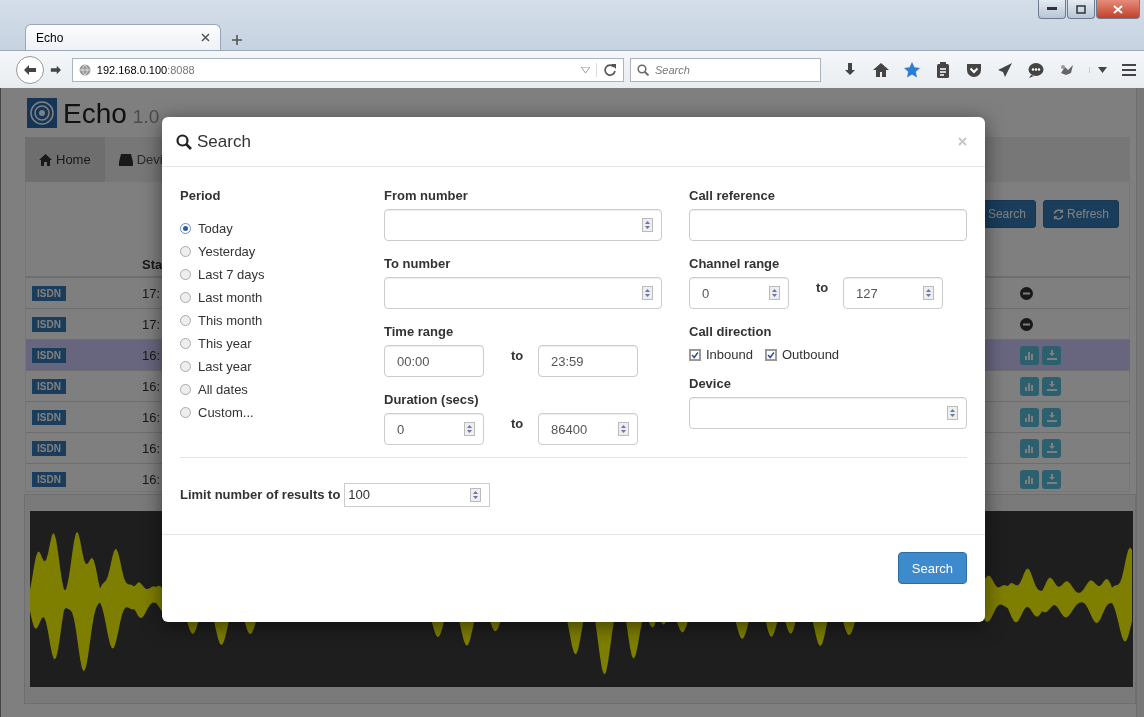 This screenshot has width=1144, height=717. What do you see at coordinates (418, 264) in the screenshot?
I see `field-label: To number` at bounding box center [418, 264].